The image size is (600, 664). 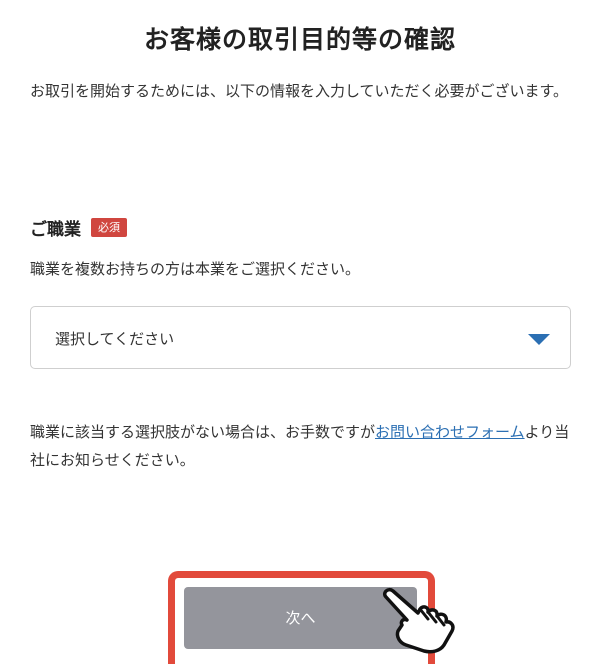 I want to click on chevron-down-icon, so click(x=539, y=339).